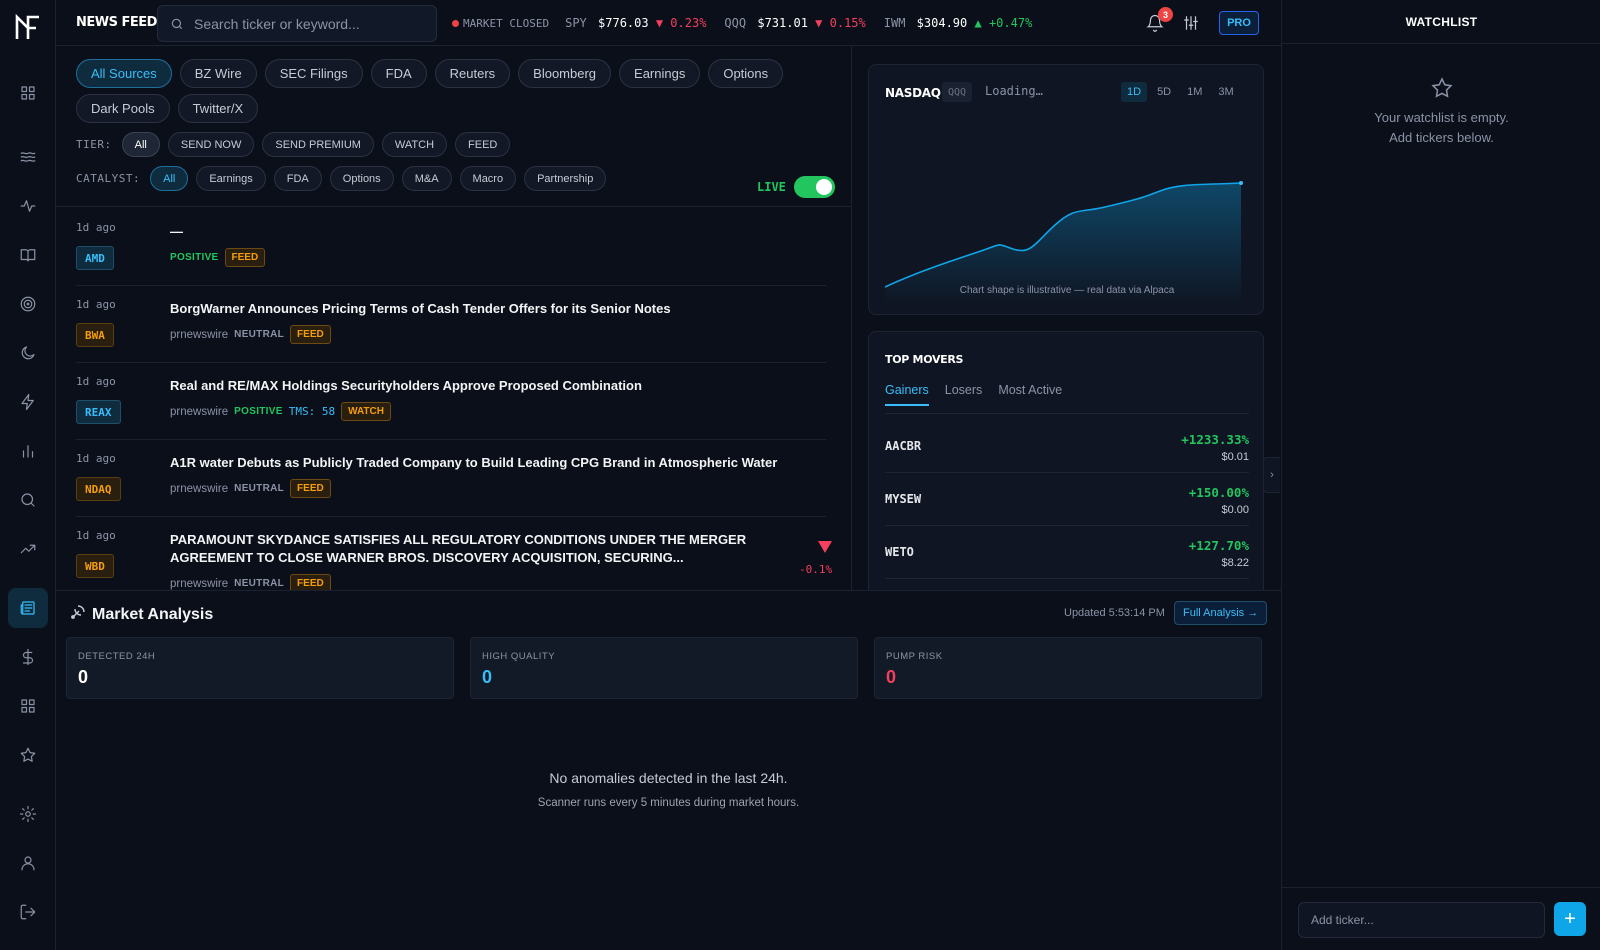 Image resolution: width=1600 pixels, height=950 pixels. I want to click on ticker-badge: NDAQ, so click(98, 489).